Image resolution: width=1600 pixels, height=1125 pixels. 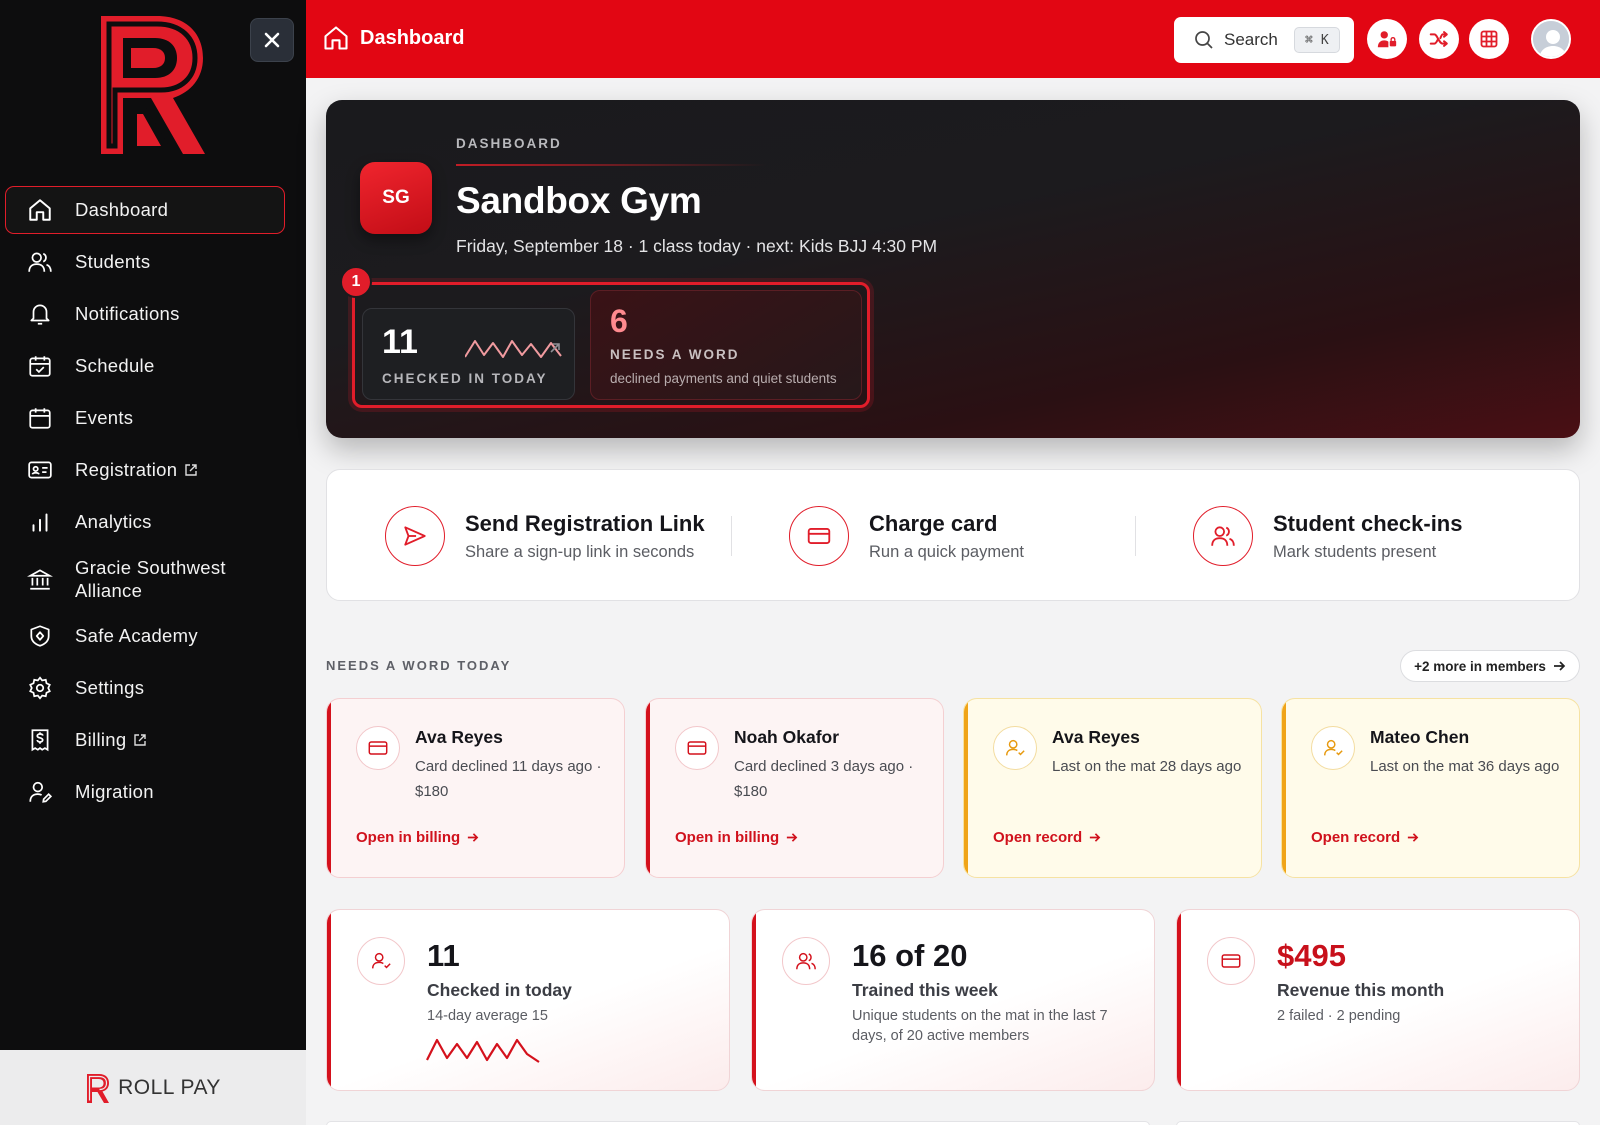 I want to click on link-label: Open record, so click(x=1038, y=837).